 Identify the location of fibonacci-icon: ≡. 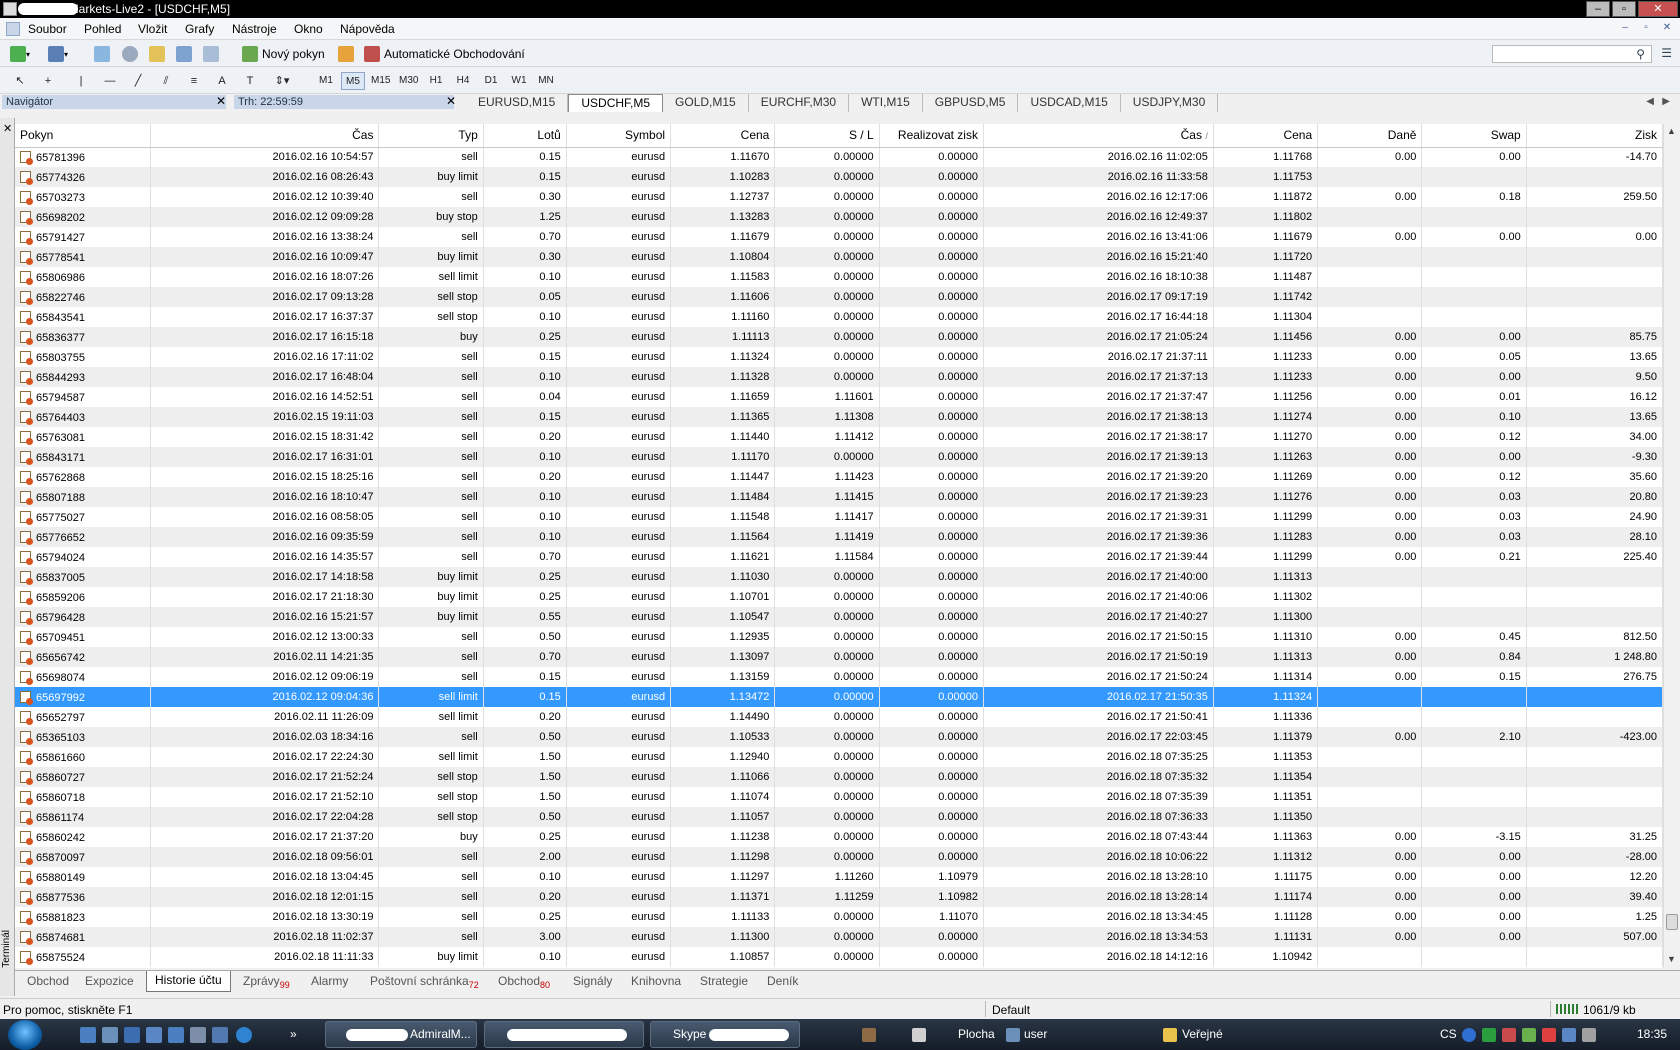
(194, 81).